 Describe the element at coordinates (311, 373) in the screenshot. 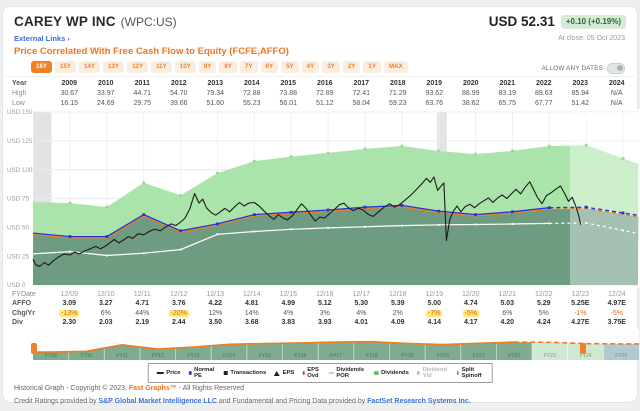

I see `legend-item-eps-ovd: EPS Ovd` at that location.